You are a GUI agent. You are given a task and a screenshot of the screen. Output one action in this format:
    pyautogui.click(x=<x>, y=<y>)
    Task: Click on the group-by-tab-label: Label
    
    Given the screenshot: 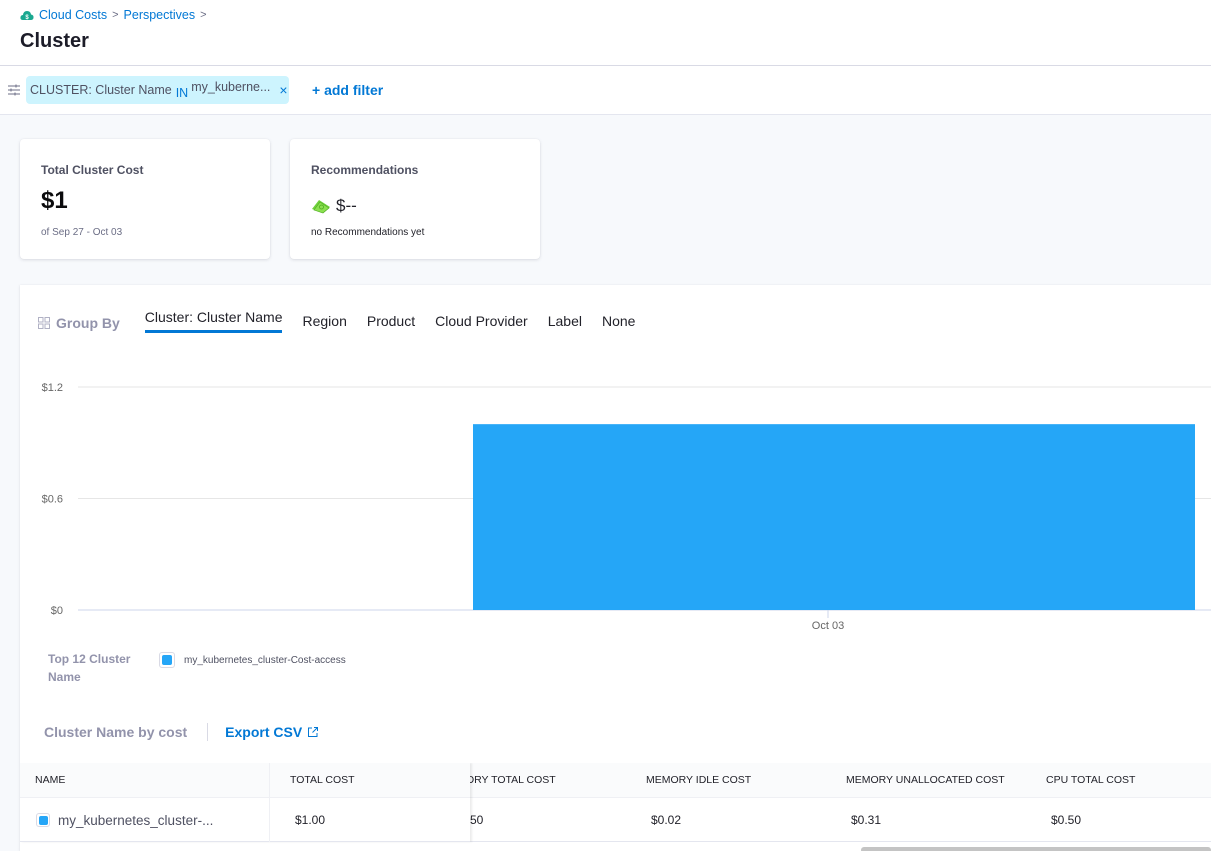 What is the action you would take?
    pyautogui.click(x=565, y=323)
    